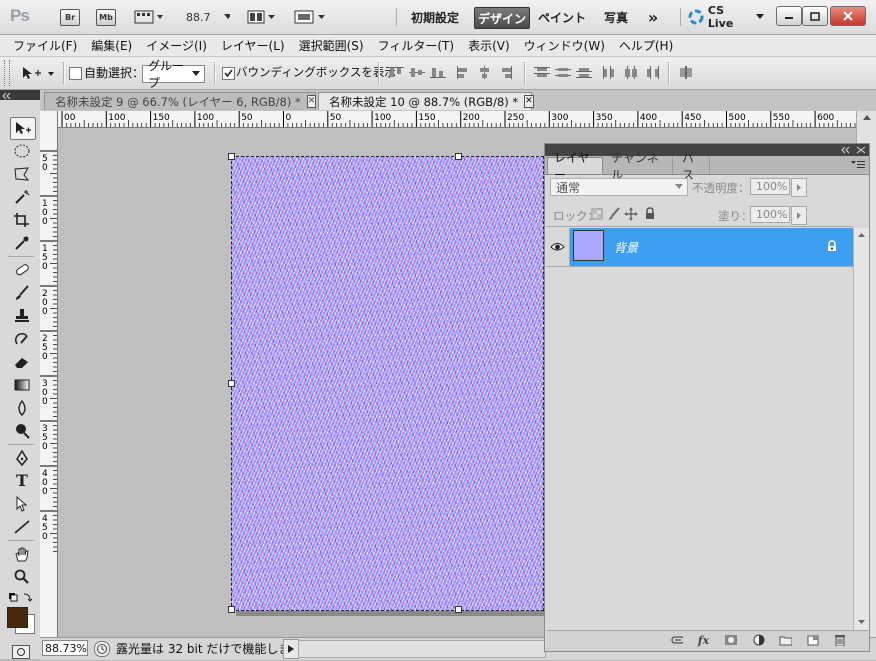  What do you see at coordinates (45, 45) in the screenshot?
I see `menu-file: ファイル(F)` at bounding box center [45, 45].